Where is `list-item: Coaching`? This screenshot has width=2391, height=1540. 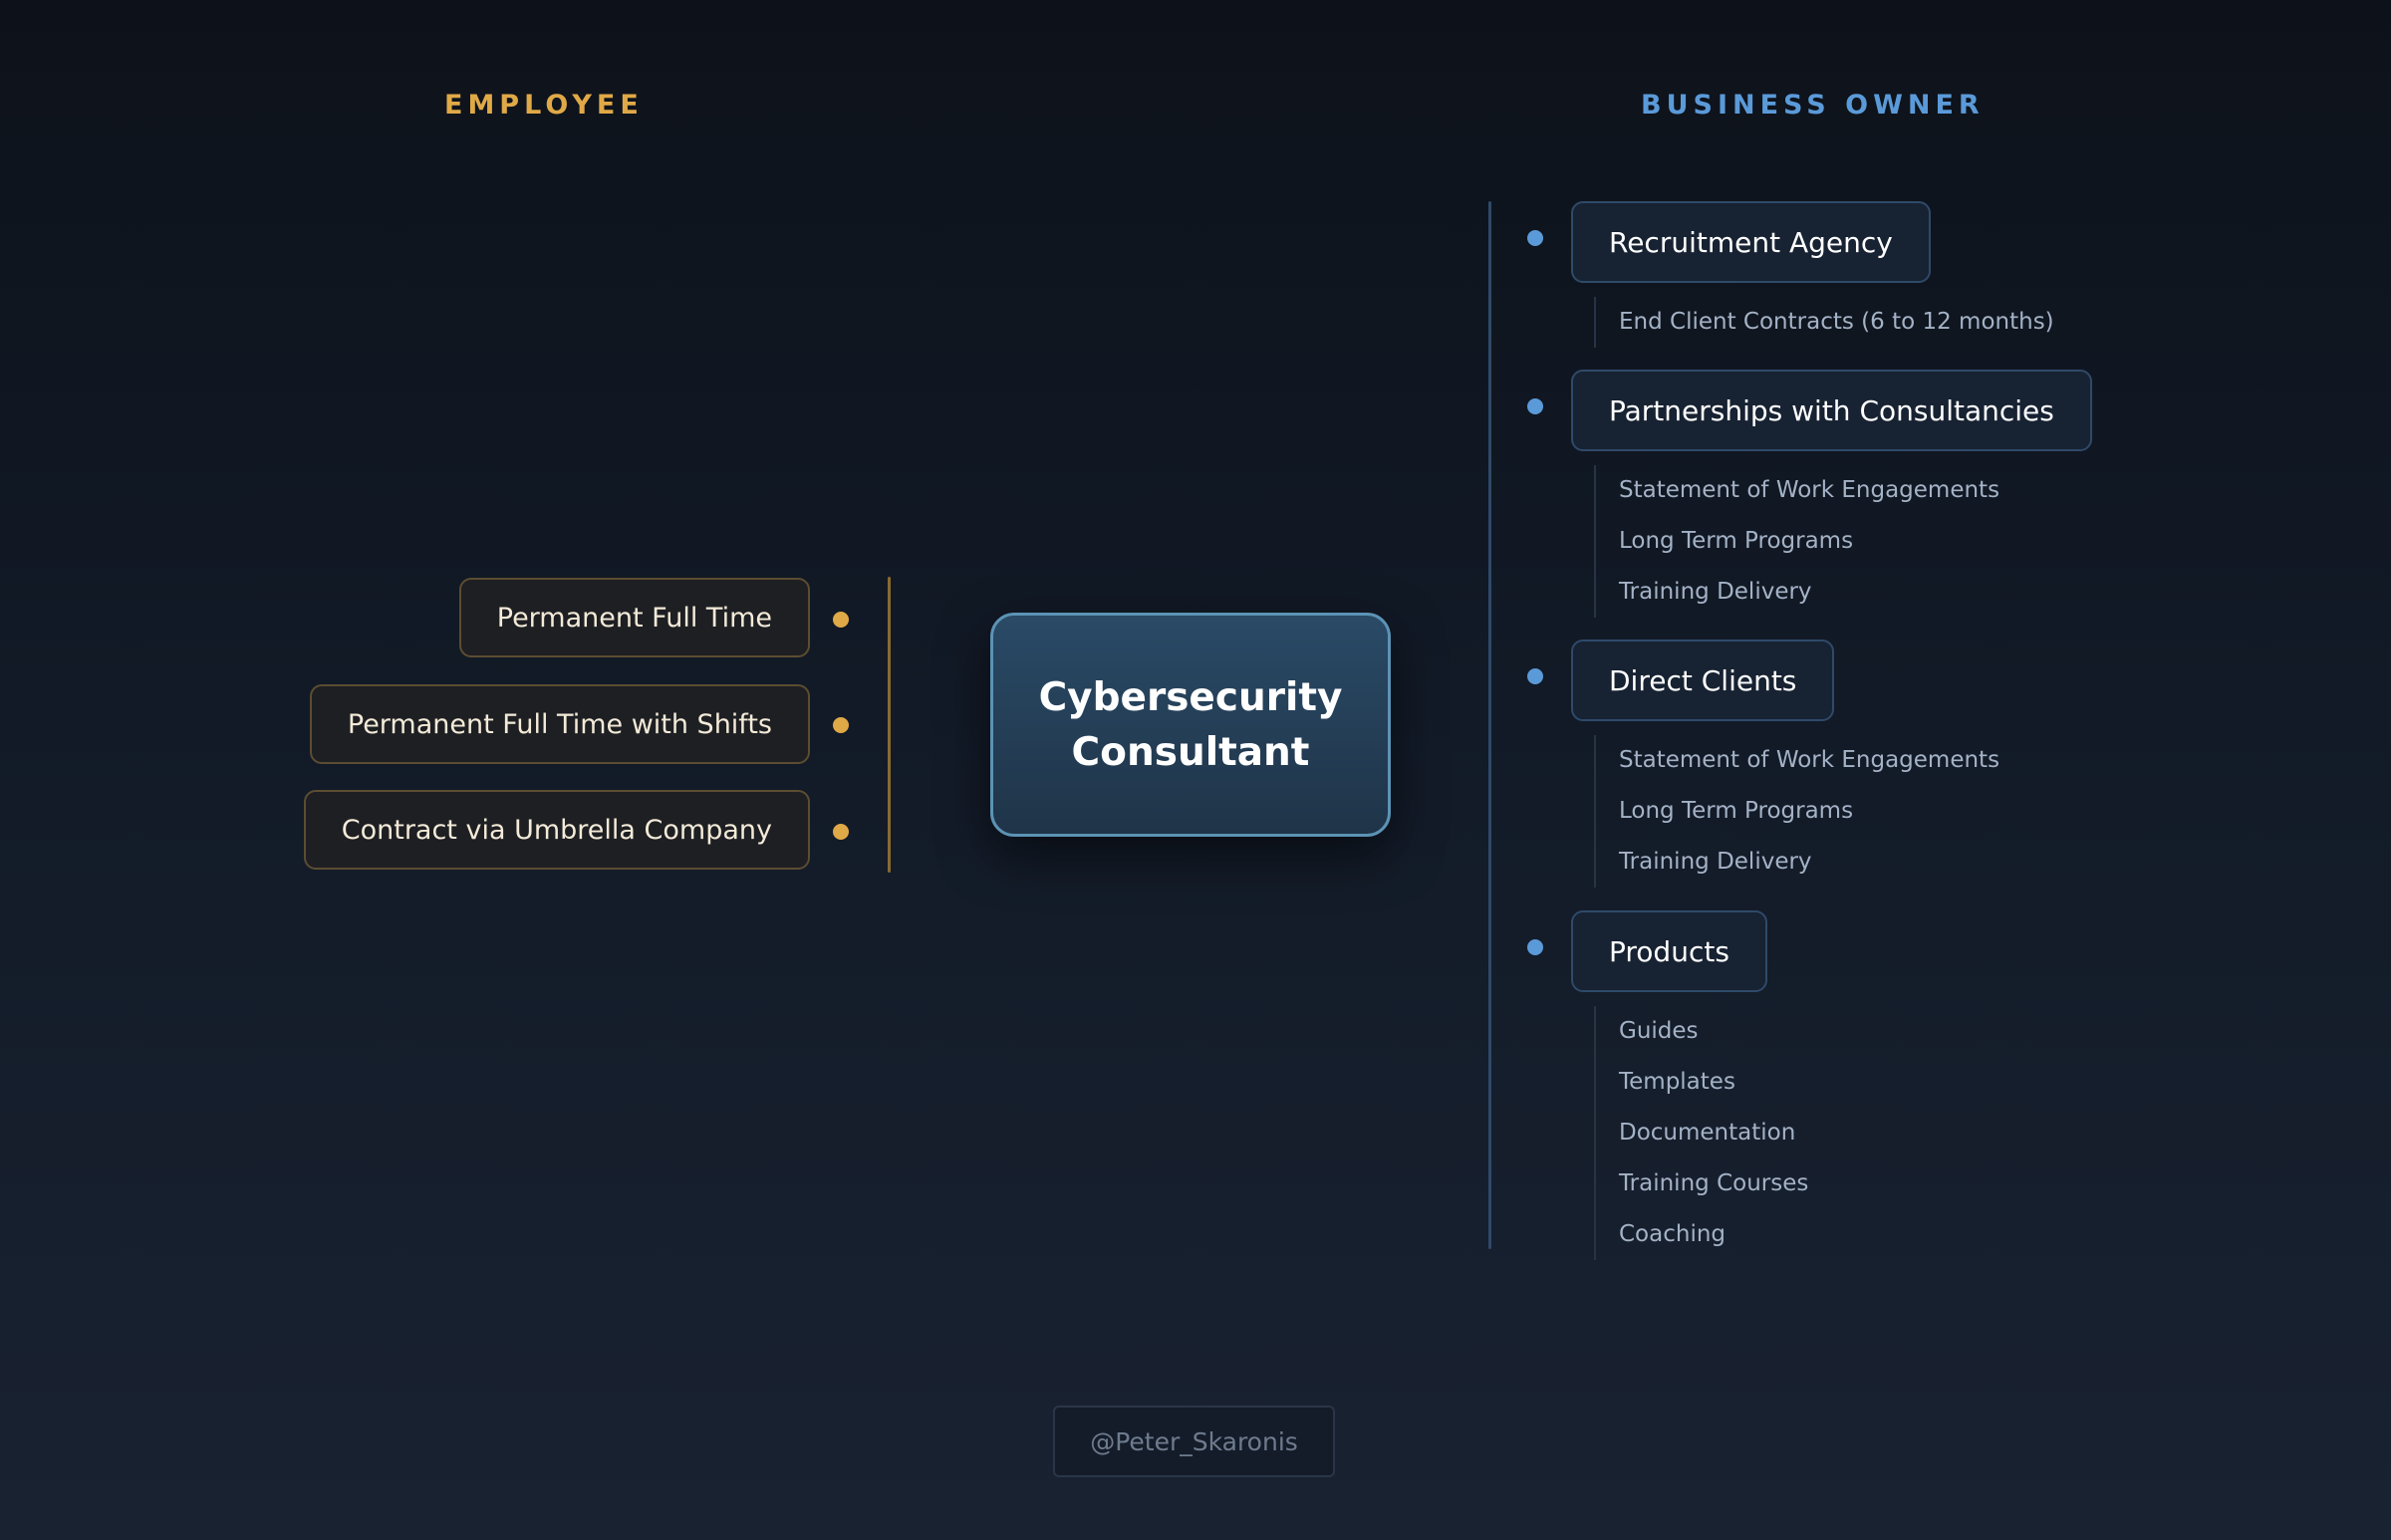 list-item: Coaching is located at coordinates (1673, 1234).